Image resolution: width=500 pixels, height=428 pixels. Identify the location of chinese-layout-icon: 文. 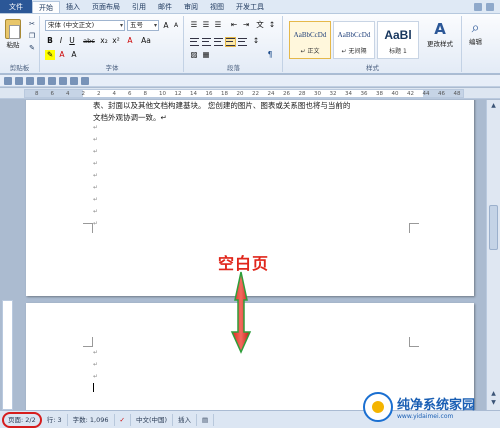
(260, 25).